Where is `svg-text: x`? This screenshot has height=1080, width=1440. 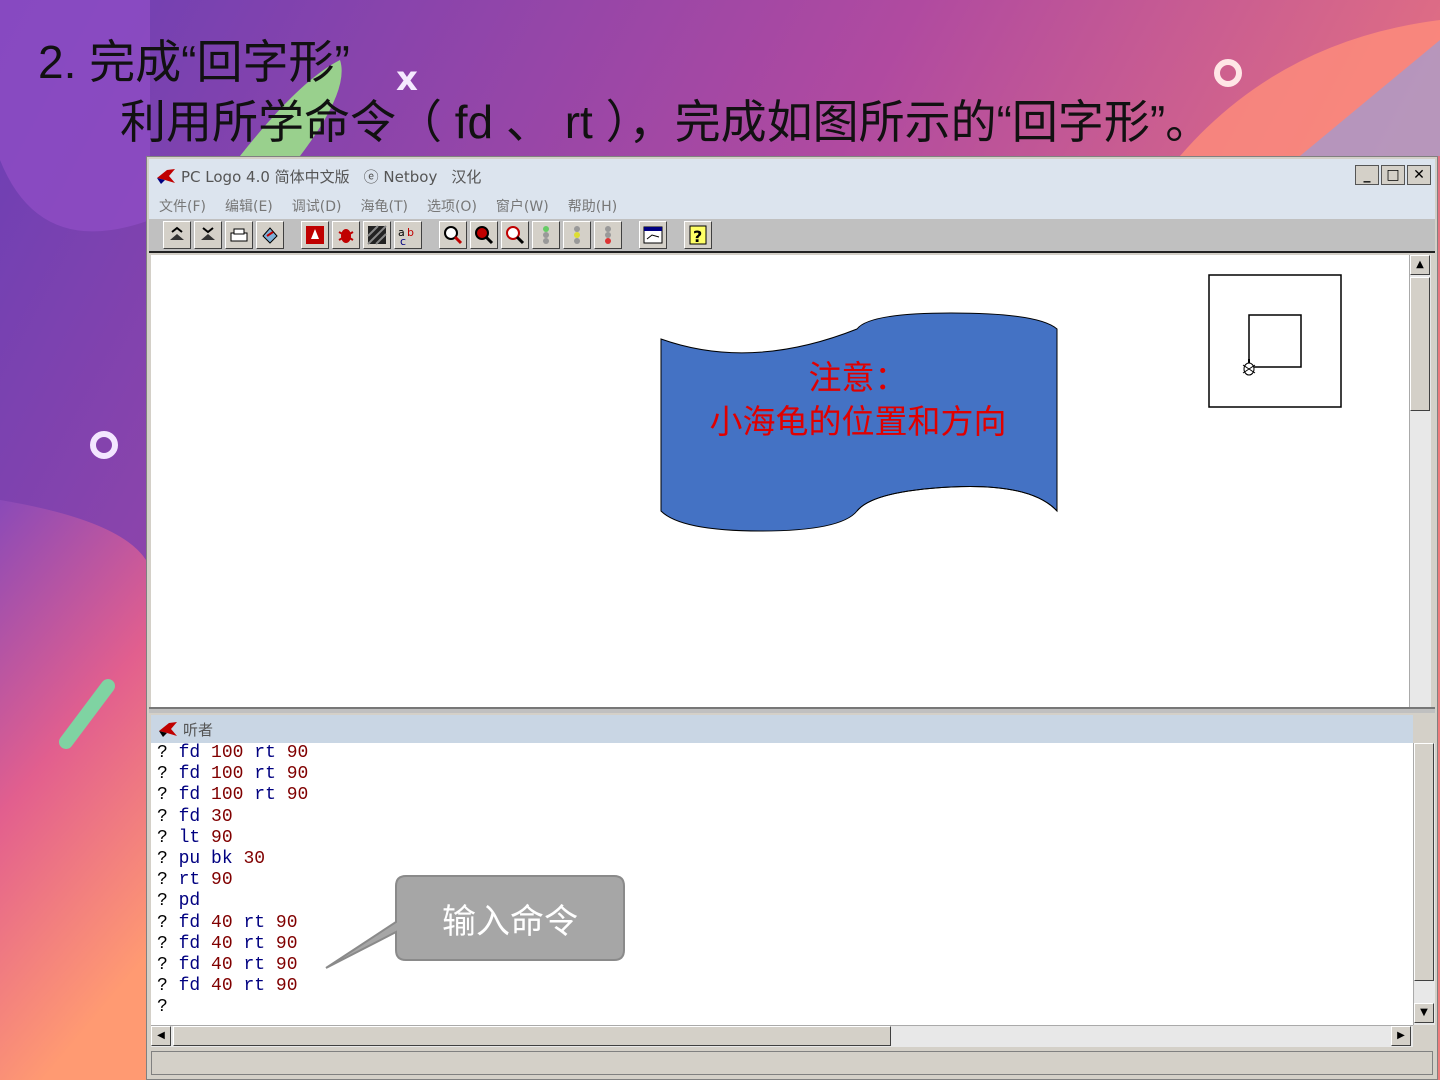
svg-text: x is located at coordinates (407, 79).